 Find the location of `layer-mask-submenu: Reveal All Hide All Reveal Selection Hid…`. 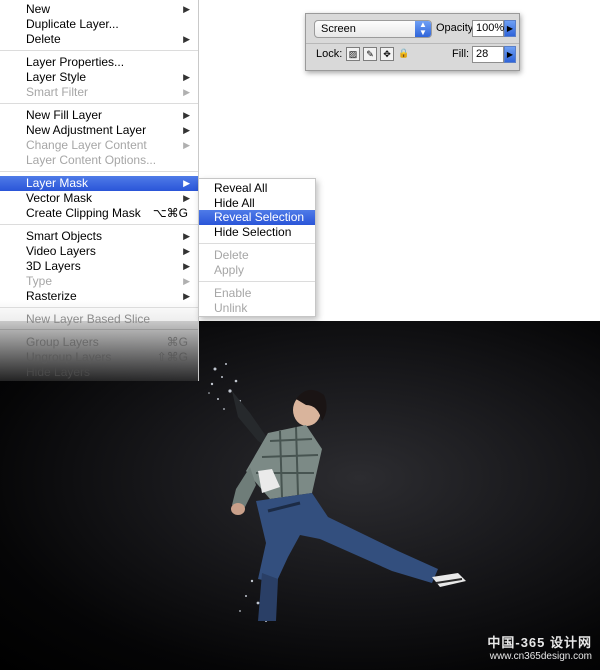

layer-mask-submenu: Reveal All Hide All Reveal Selection Hid… is located at coordinates (257, 247).